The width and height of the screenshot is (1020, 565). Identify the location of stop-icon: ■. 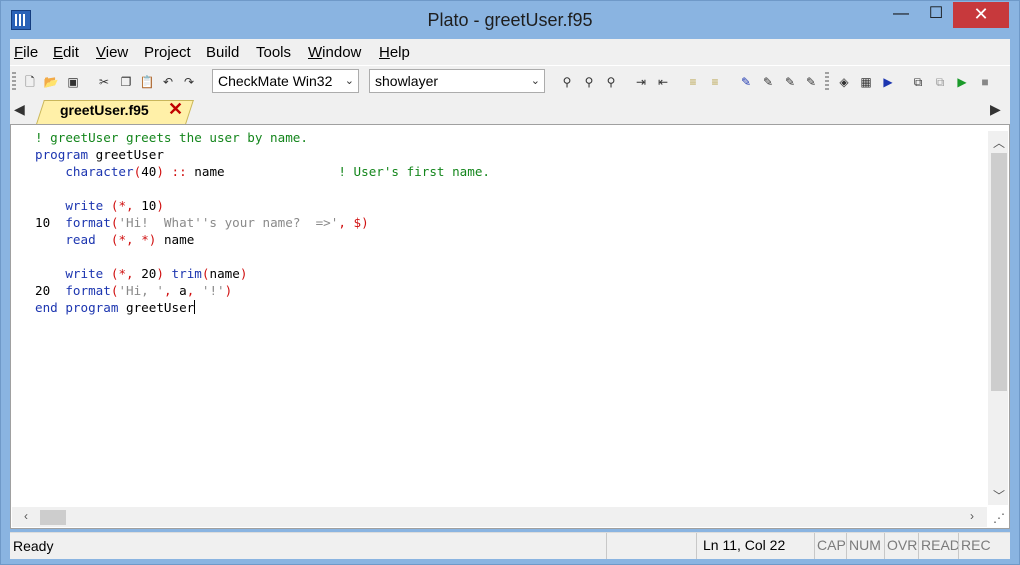
(985, 82).